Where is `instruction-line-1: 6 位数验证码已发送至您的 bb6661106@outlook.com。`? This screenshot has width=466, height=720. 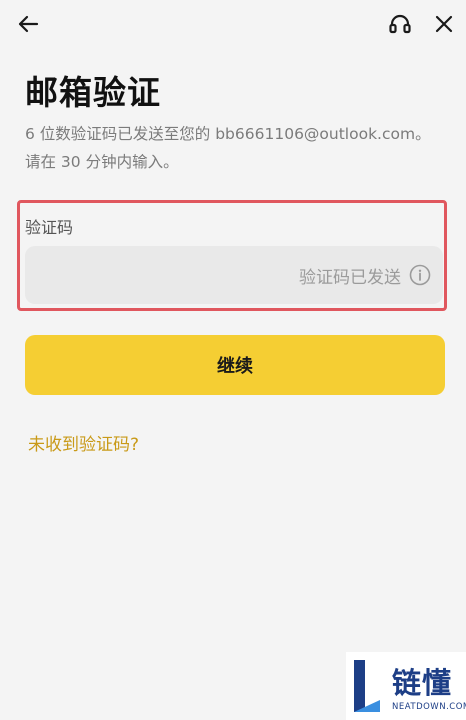
instruction-line-1: 6 位数验证码已发送至您的 bb6661106@outlook.com。 is located at coordinates (228, 134).